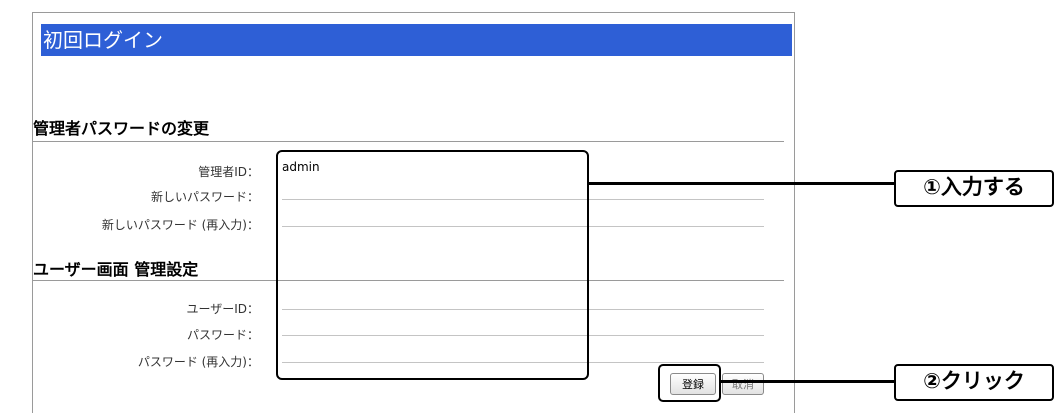 The height and width of the screenshot is (413, 1054). Describe the element at coordinates (116, 269) in the screenshot. I see `user-section-title: ユーザー画面 管理設定` at that location.